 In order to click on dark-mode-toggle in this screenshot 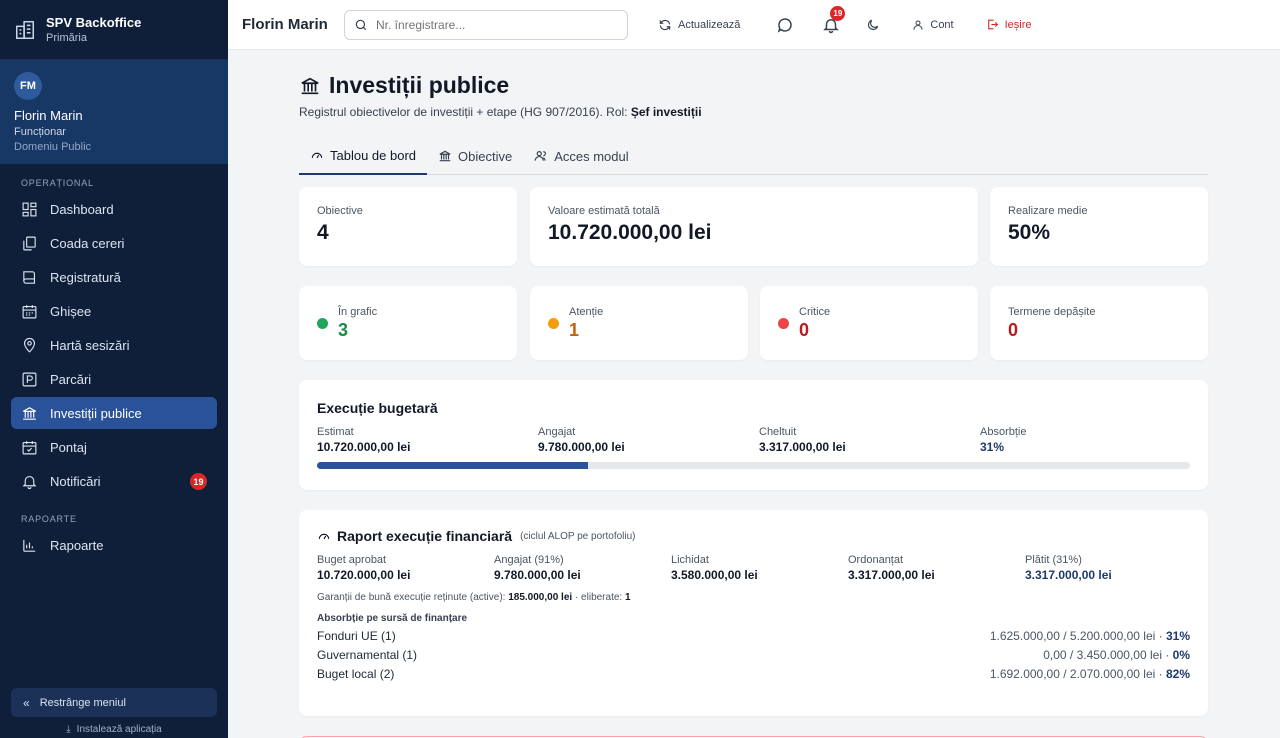, I will do `click(873, 25)`.